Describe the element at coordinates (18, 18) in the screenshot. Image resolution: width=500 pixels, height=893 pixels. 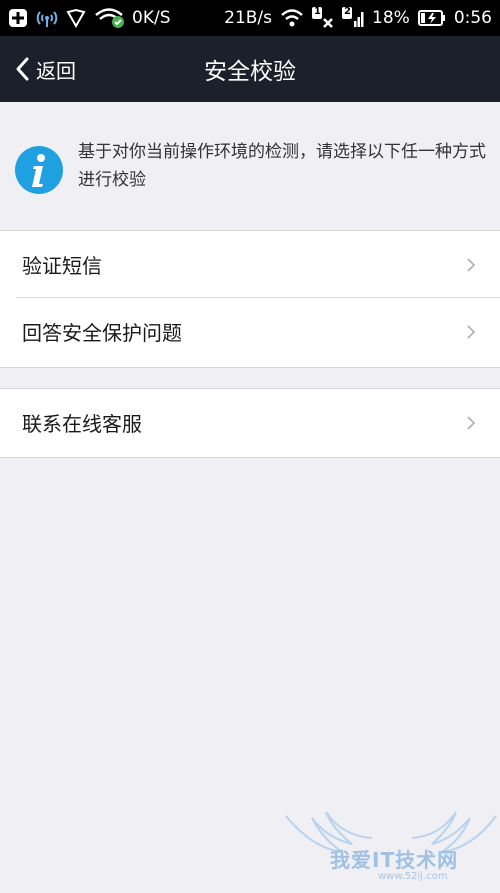
I see `plus-notification-icon` at that location.